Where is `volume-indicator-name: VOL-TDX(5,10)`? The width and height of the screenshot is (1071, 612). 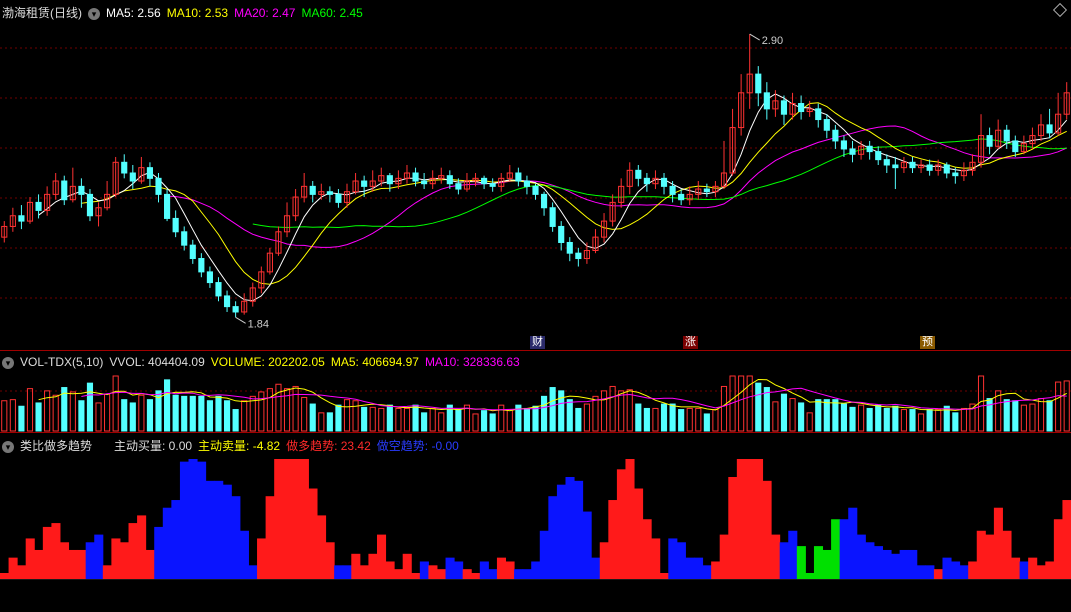
volume-indicator-name: VOL-TDX(5,10) is located at coordinates (61, 362).